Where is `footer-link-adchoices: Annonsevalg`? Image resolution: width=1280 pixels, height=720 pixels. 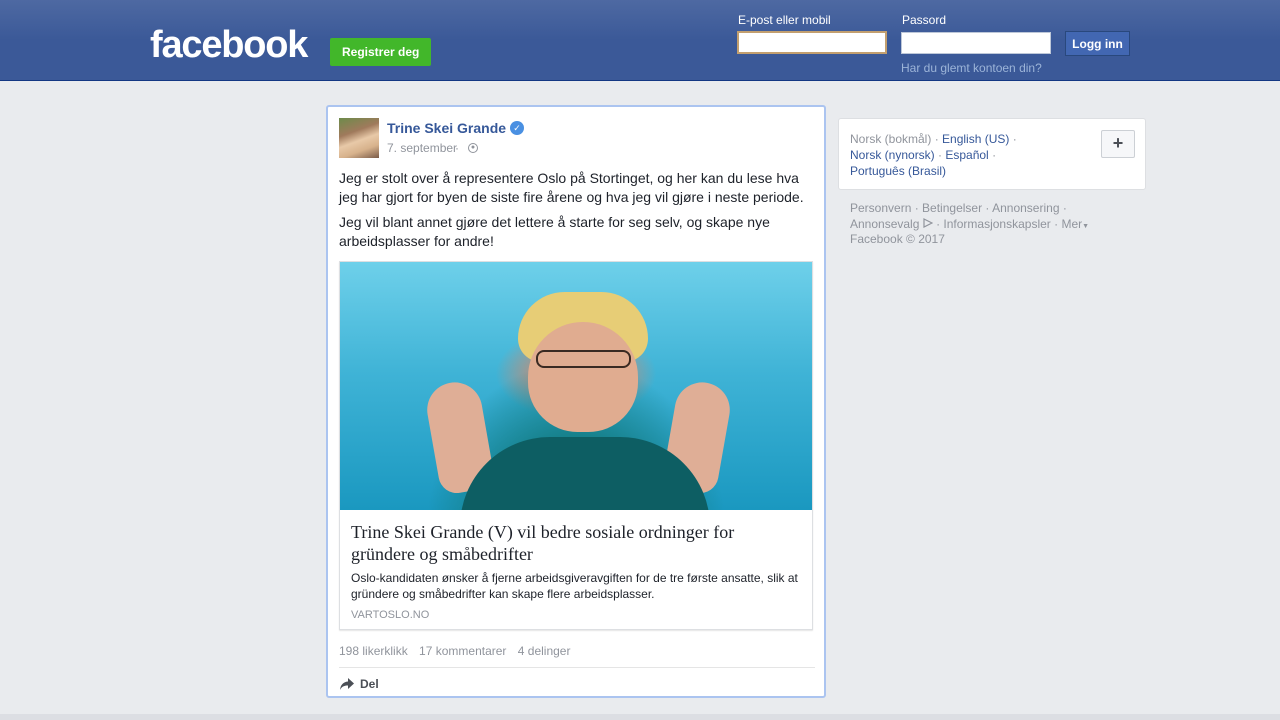
footer-link-adchoices: Annonsevalg is located at coordinates (884, 224).